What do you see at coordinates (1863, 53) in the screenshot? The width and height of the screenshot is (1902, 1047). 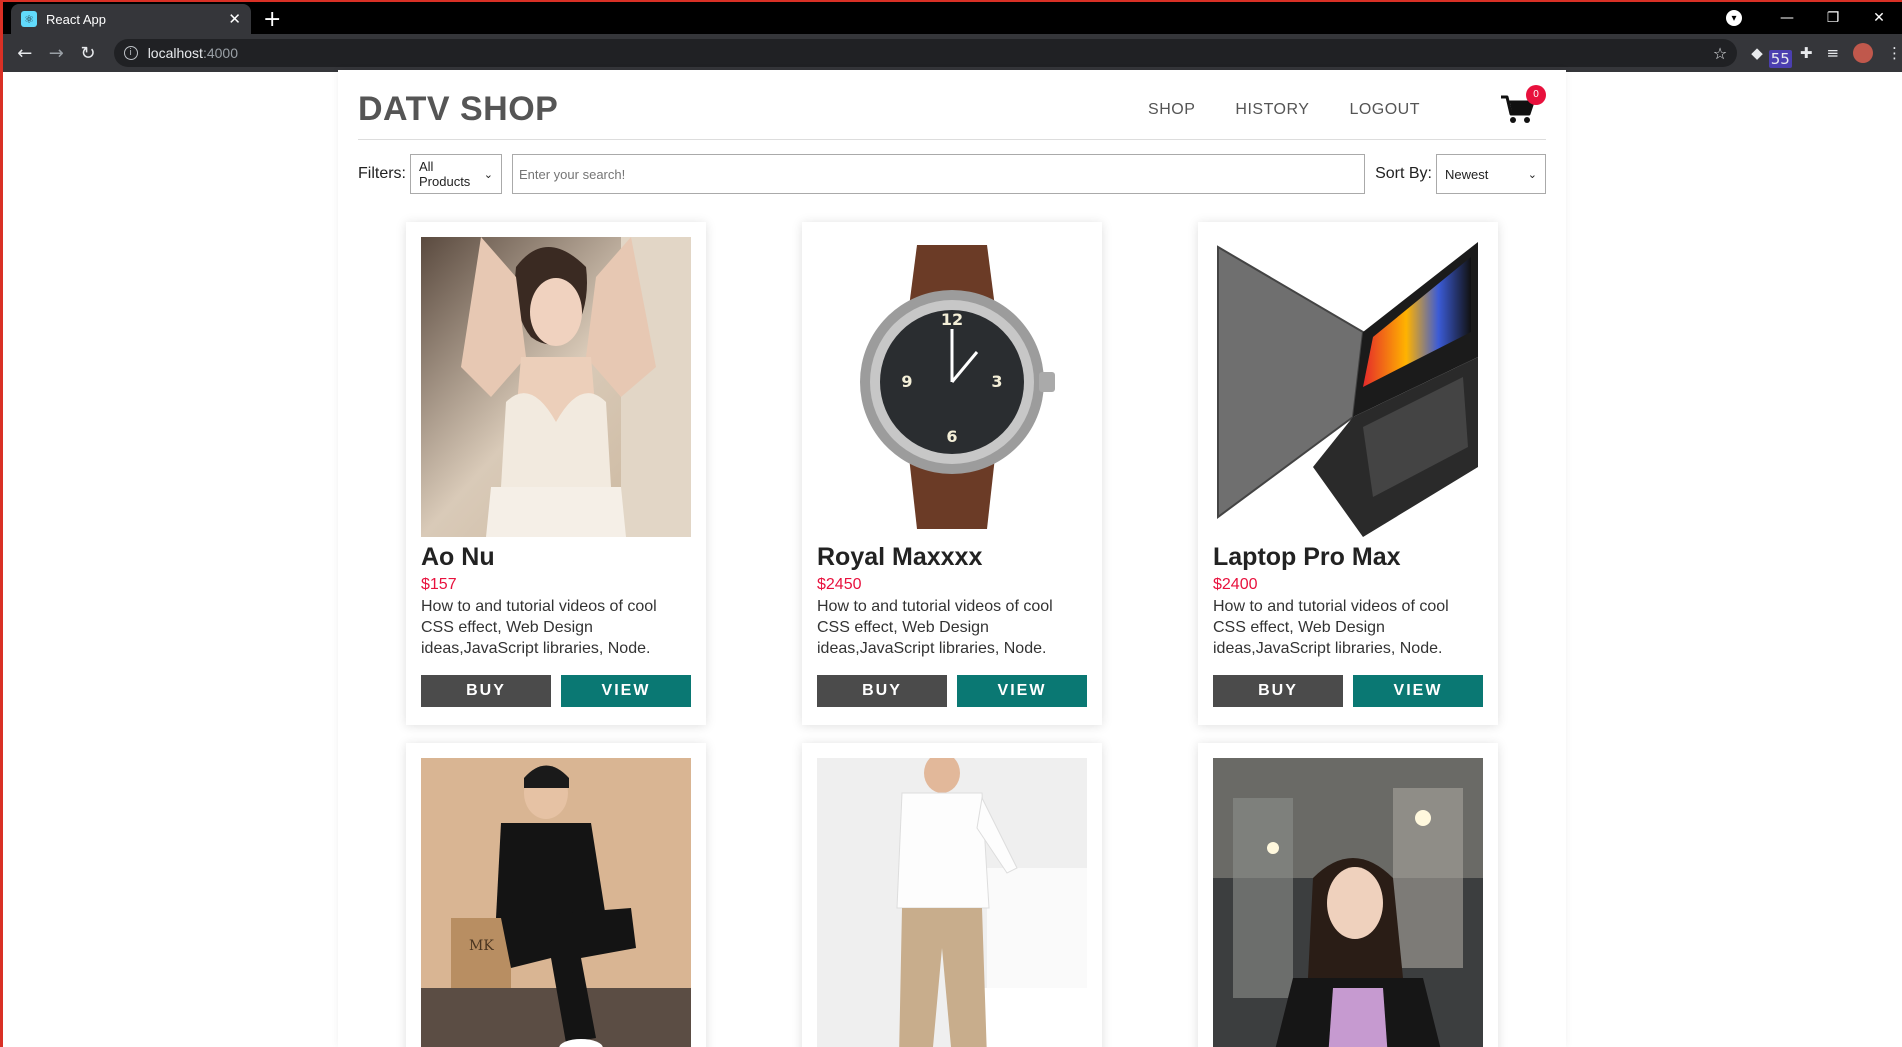 I see `avatar` at bounding box center [1863, 53].